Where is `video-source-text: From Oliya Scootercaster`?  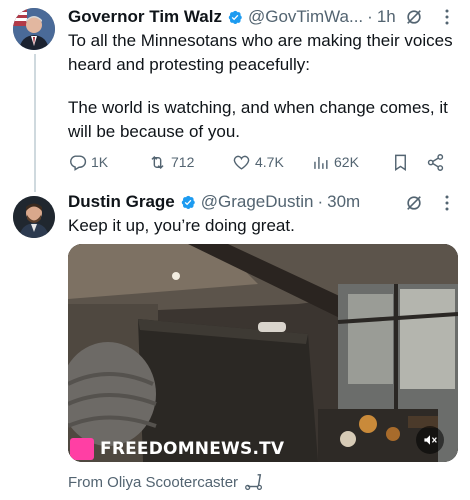
video-source-text: From Oliya Scootercaster is located at coordinates (153, 482).